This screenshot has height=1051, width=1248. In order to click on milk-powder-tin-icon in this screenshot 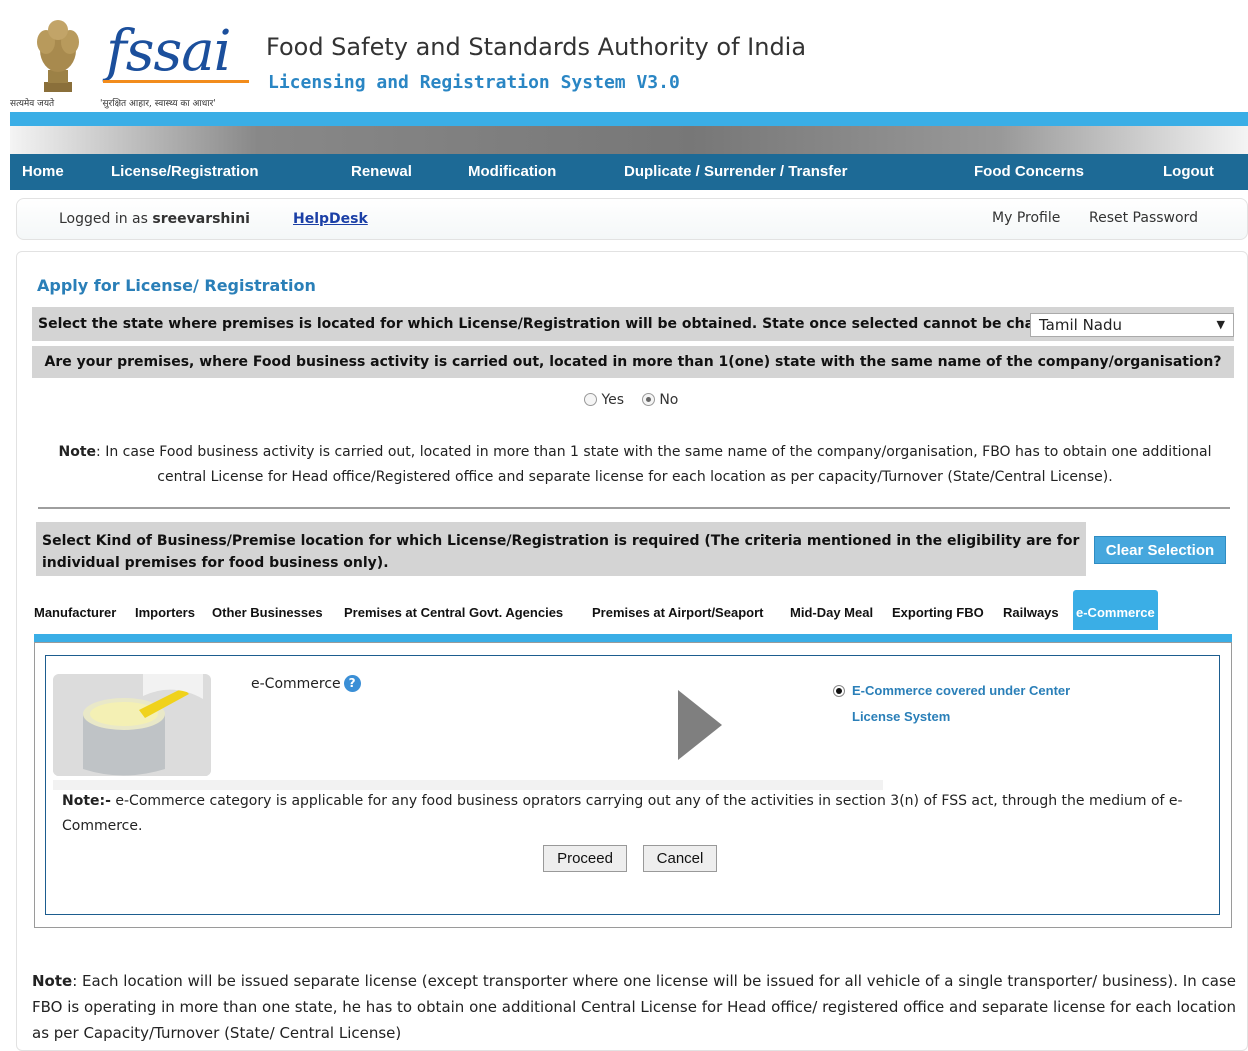, I will do `click(132, 725)`.